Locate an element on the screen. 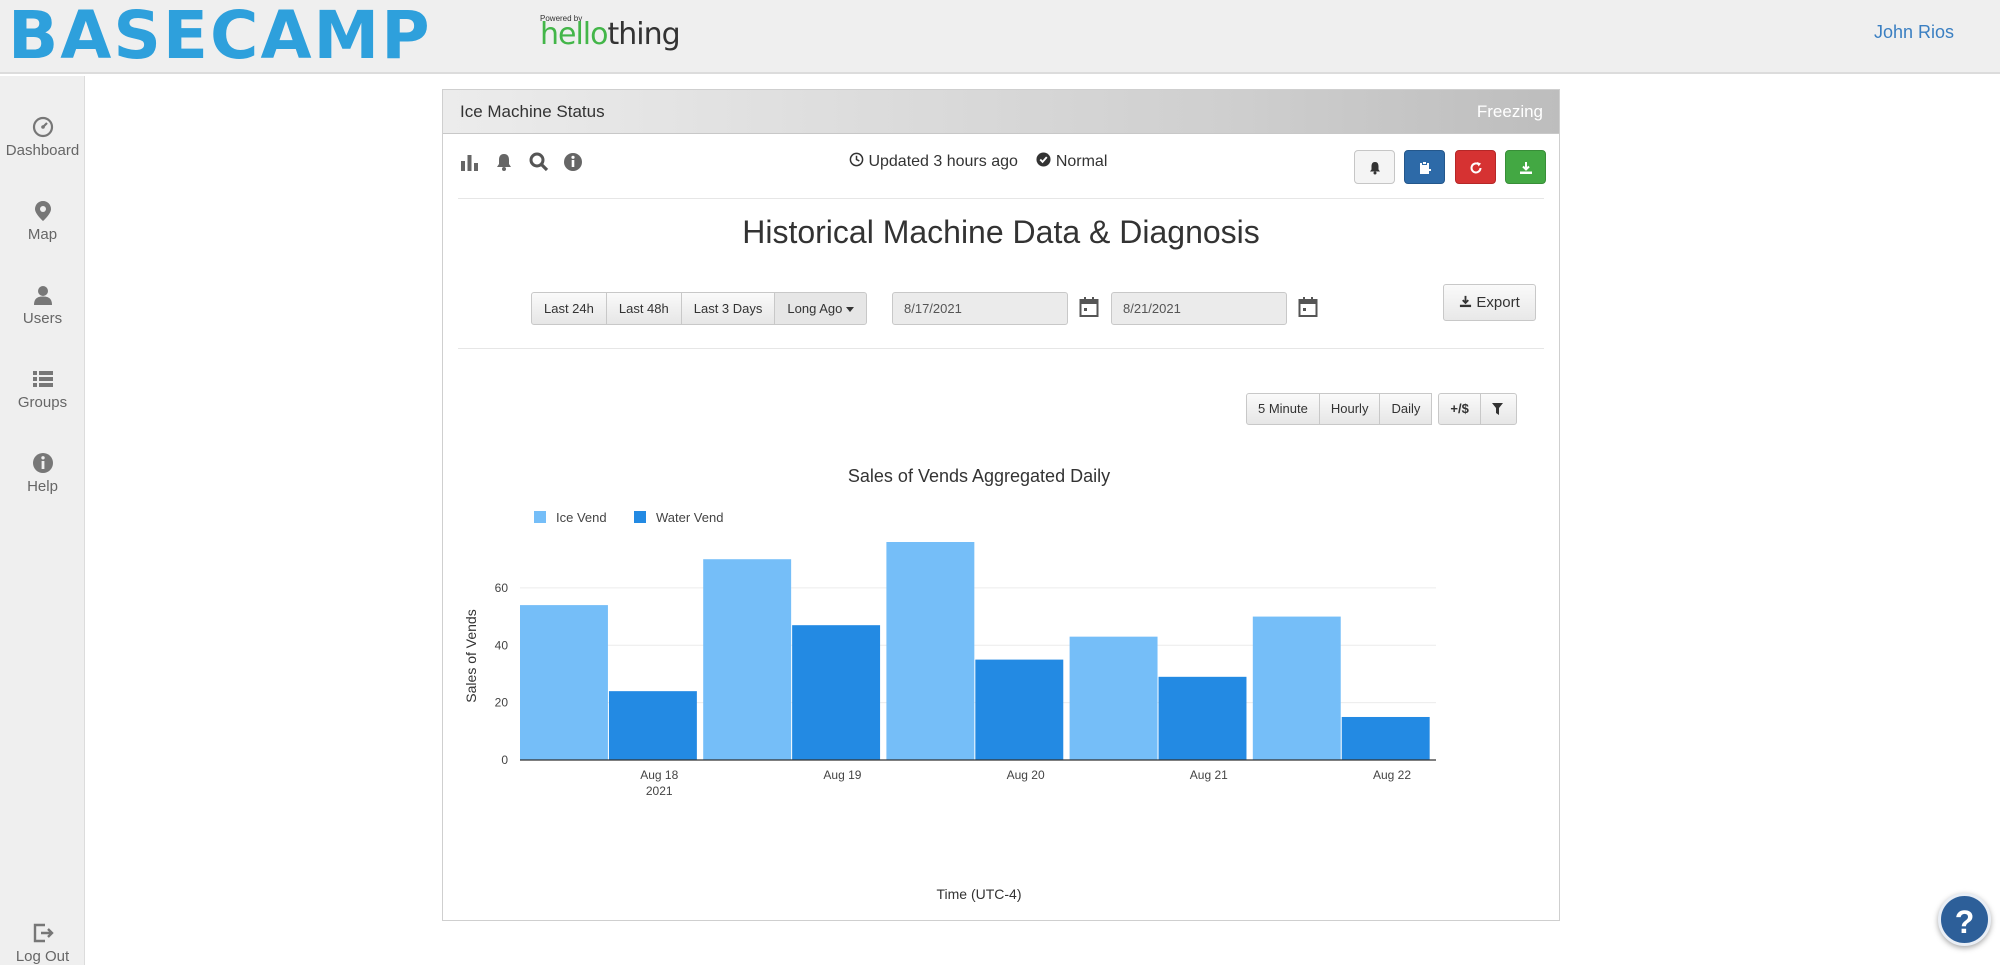 Image resolution: width=2000 pixels, height=965 pixels. export-button: Export is located at coordinates (1489, 302).